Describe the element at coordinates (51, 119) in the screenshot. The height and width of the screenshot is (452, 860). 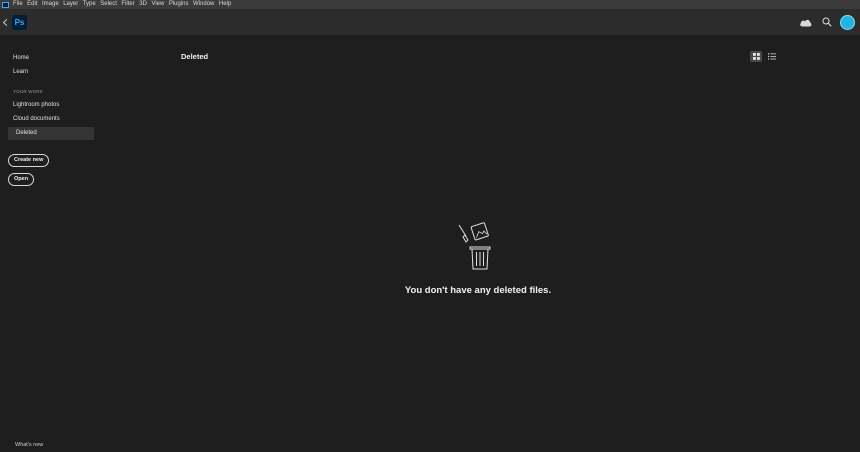
I see `sidebar-item-cloud-documents: Cloud documents` at that location.